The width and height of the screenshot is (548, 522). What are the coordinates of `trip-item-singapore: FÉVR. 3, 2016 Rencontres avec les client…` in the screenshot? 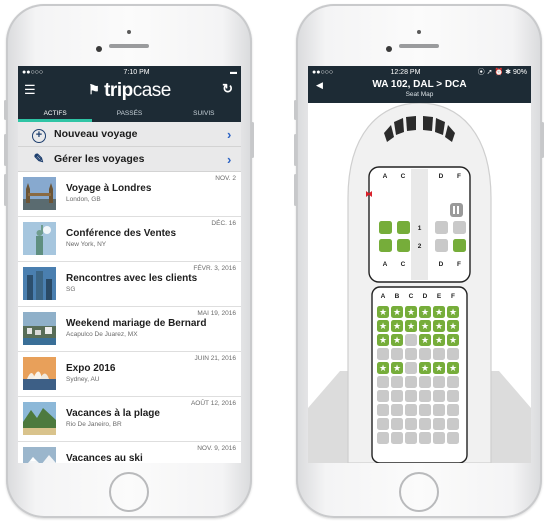 It's located at (129, 284).